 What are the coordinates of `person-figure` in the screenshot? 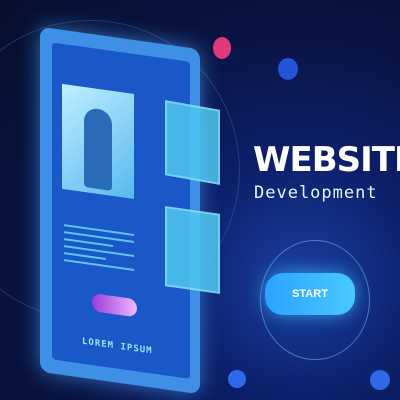 It's located at (98, 148).